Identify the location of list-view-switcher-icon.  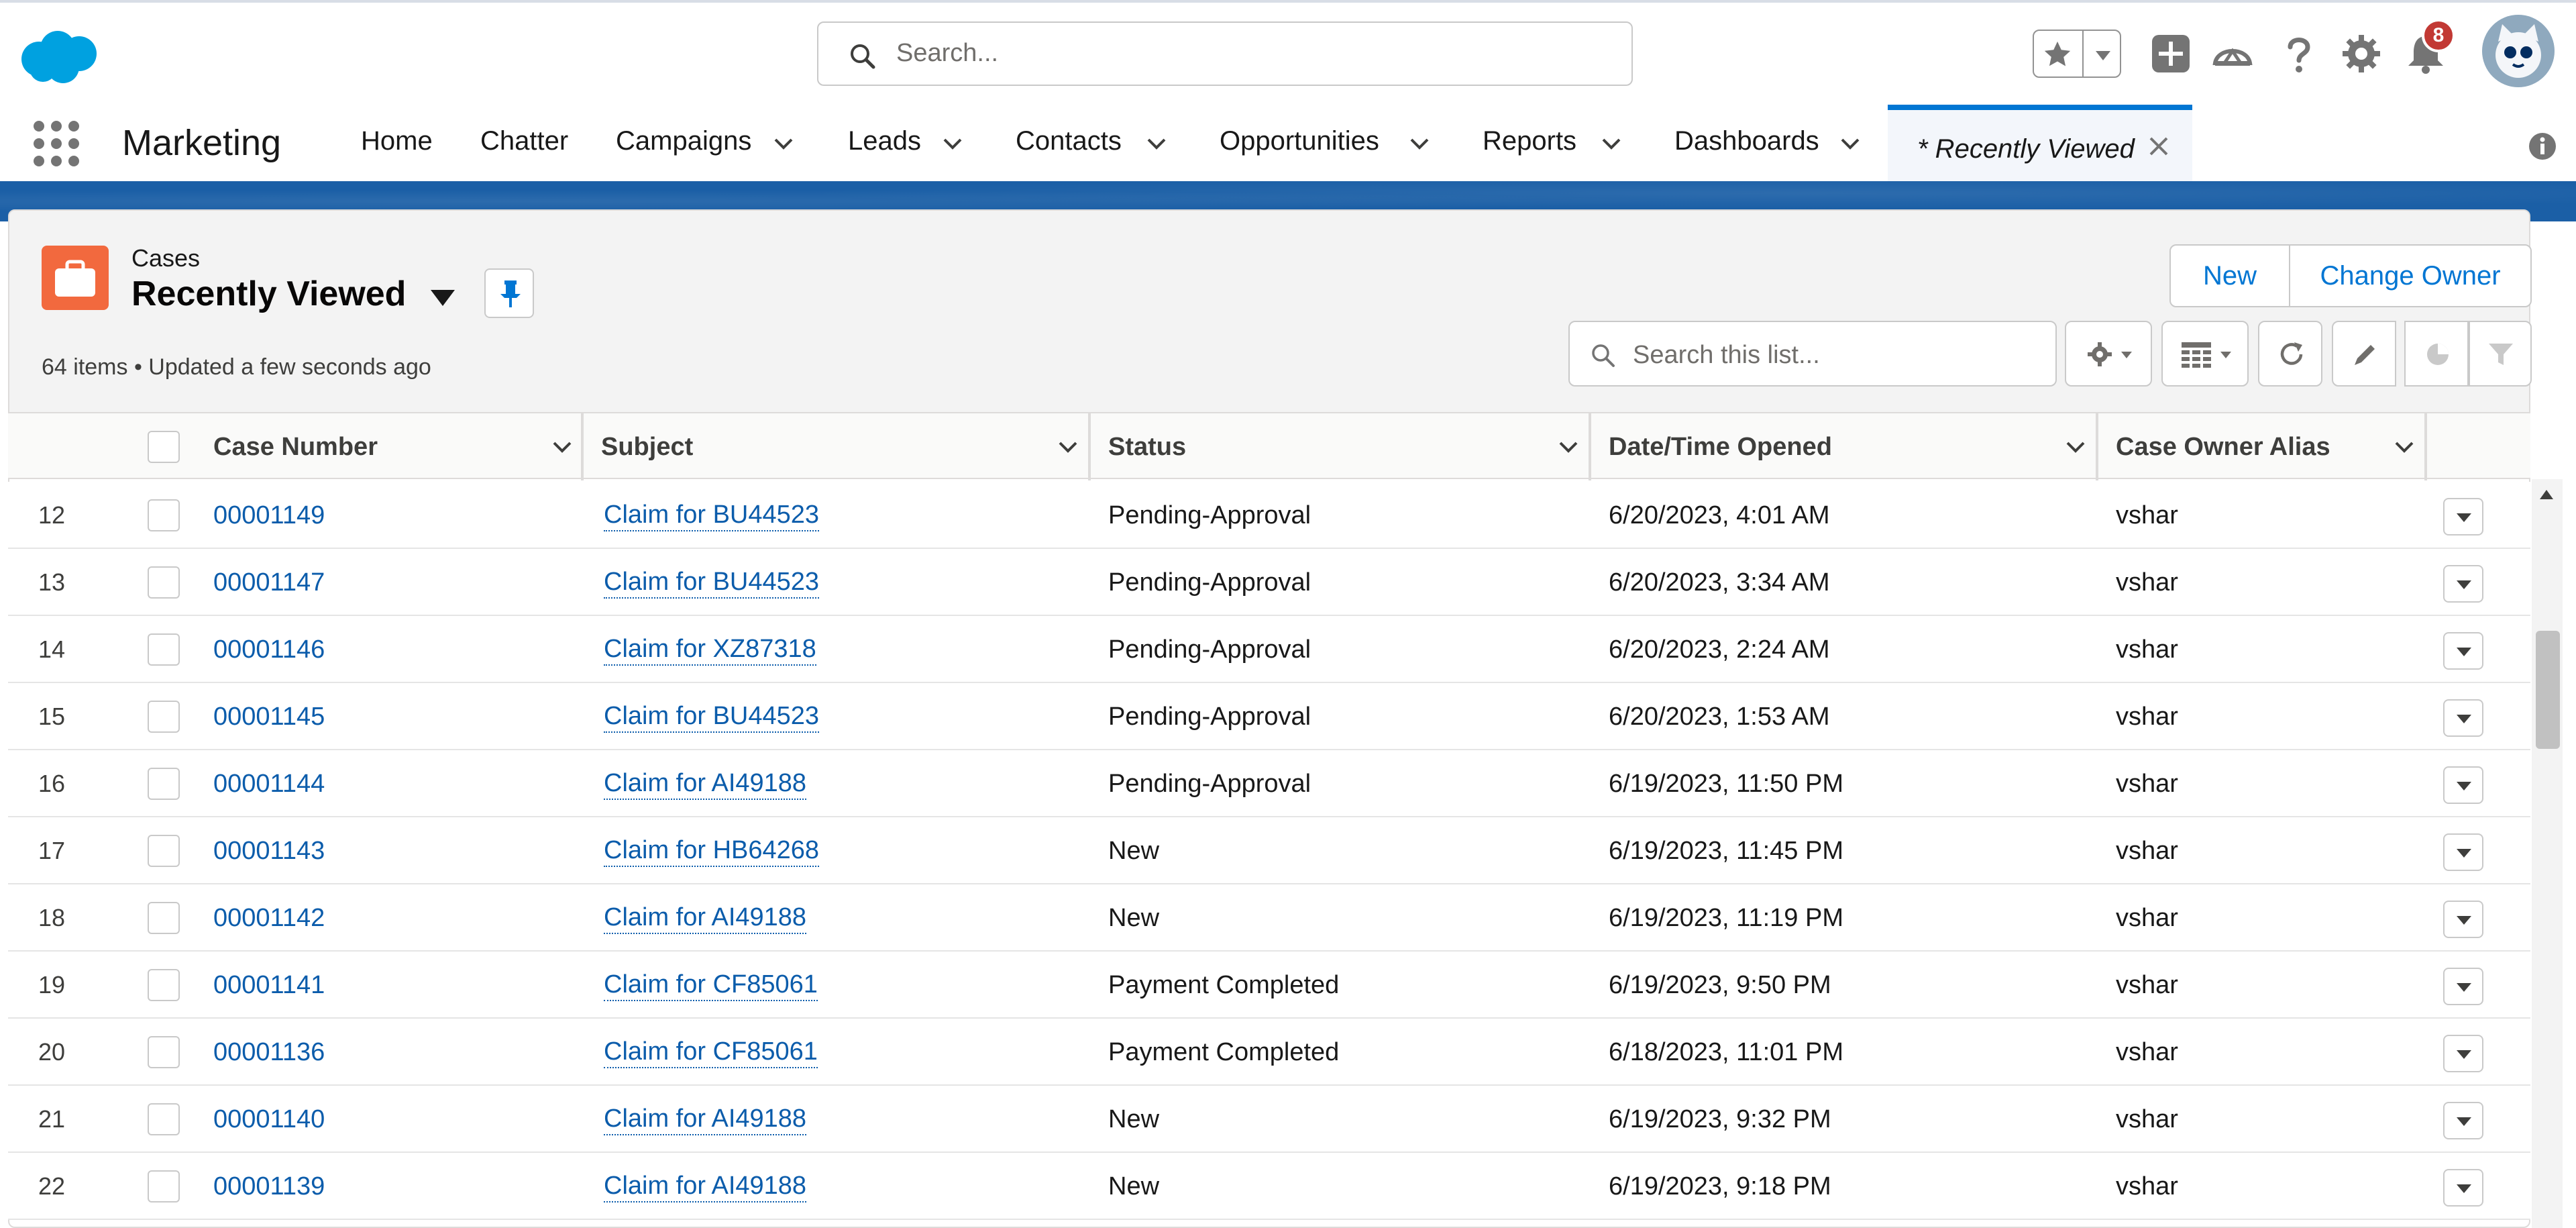
(443, 298).